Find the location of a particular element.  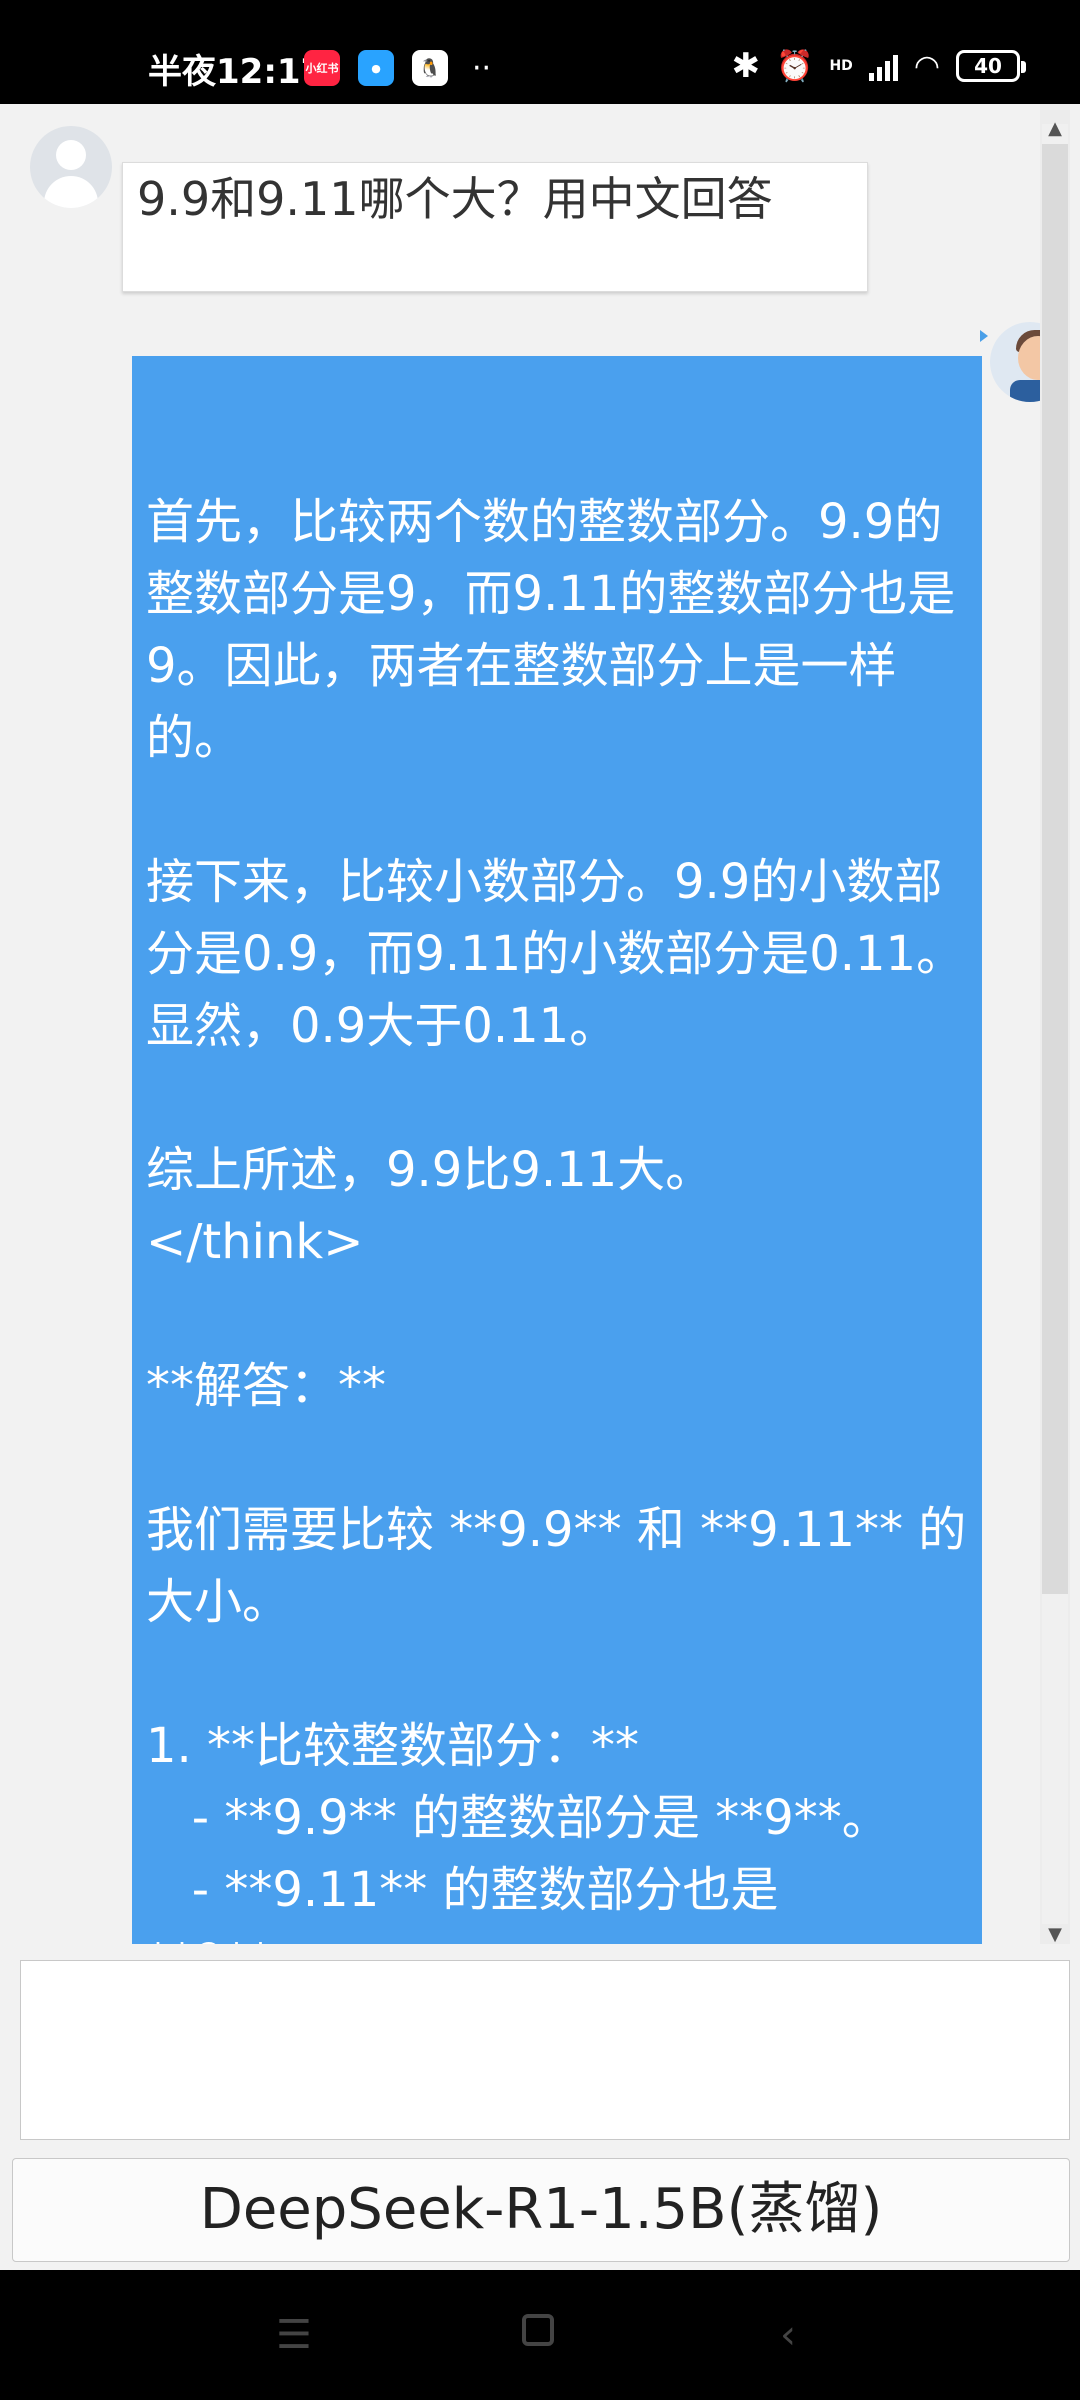

bluetooth-icon: ✱ is located at coordinates (746, 66).